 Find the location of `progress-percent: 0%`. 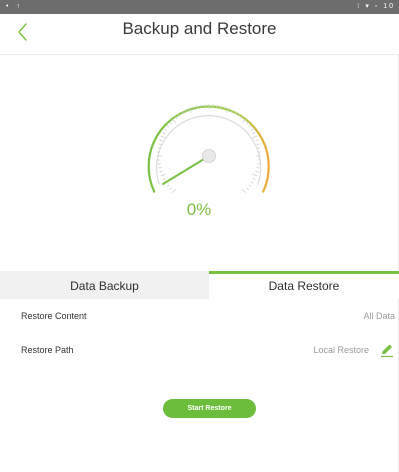

progress-percent: 0% is located at coordinates (199, 209).